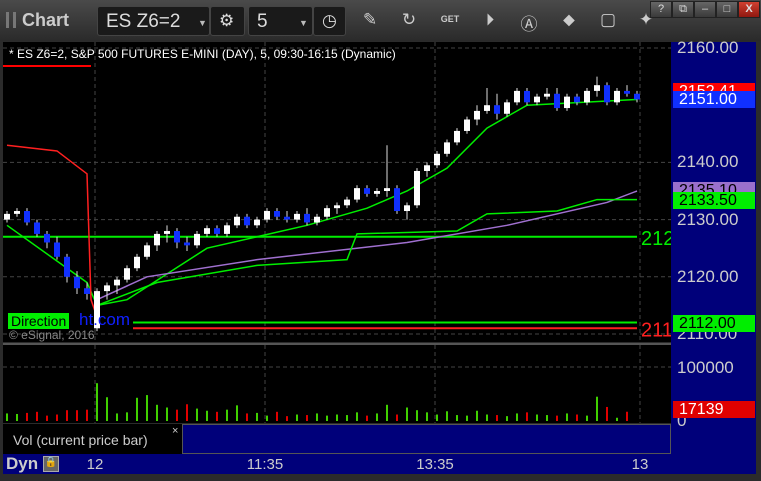 The image size is (761, 481). I want to click on chevron-down-icon: ▼, so click(202, 23).